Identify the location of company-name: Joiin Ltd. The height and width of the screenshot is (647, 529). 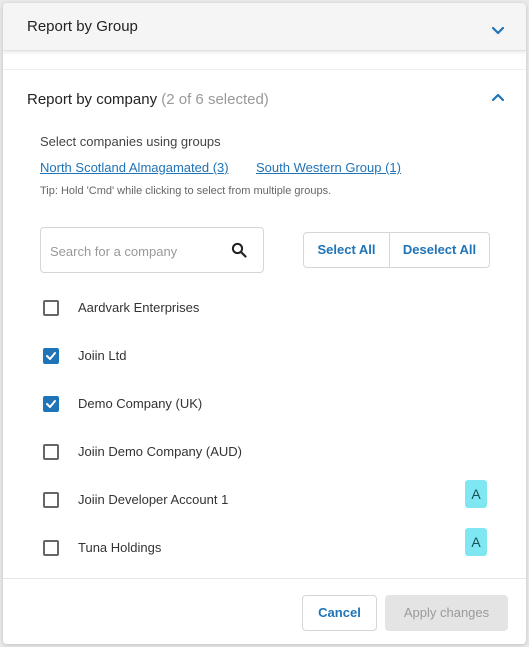
(102, 355).